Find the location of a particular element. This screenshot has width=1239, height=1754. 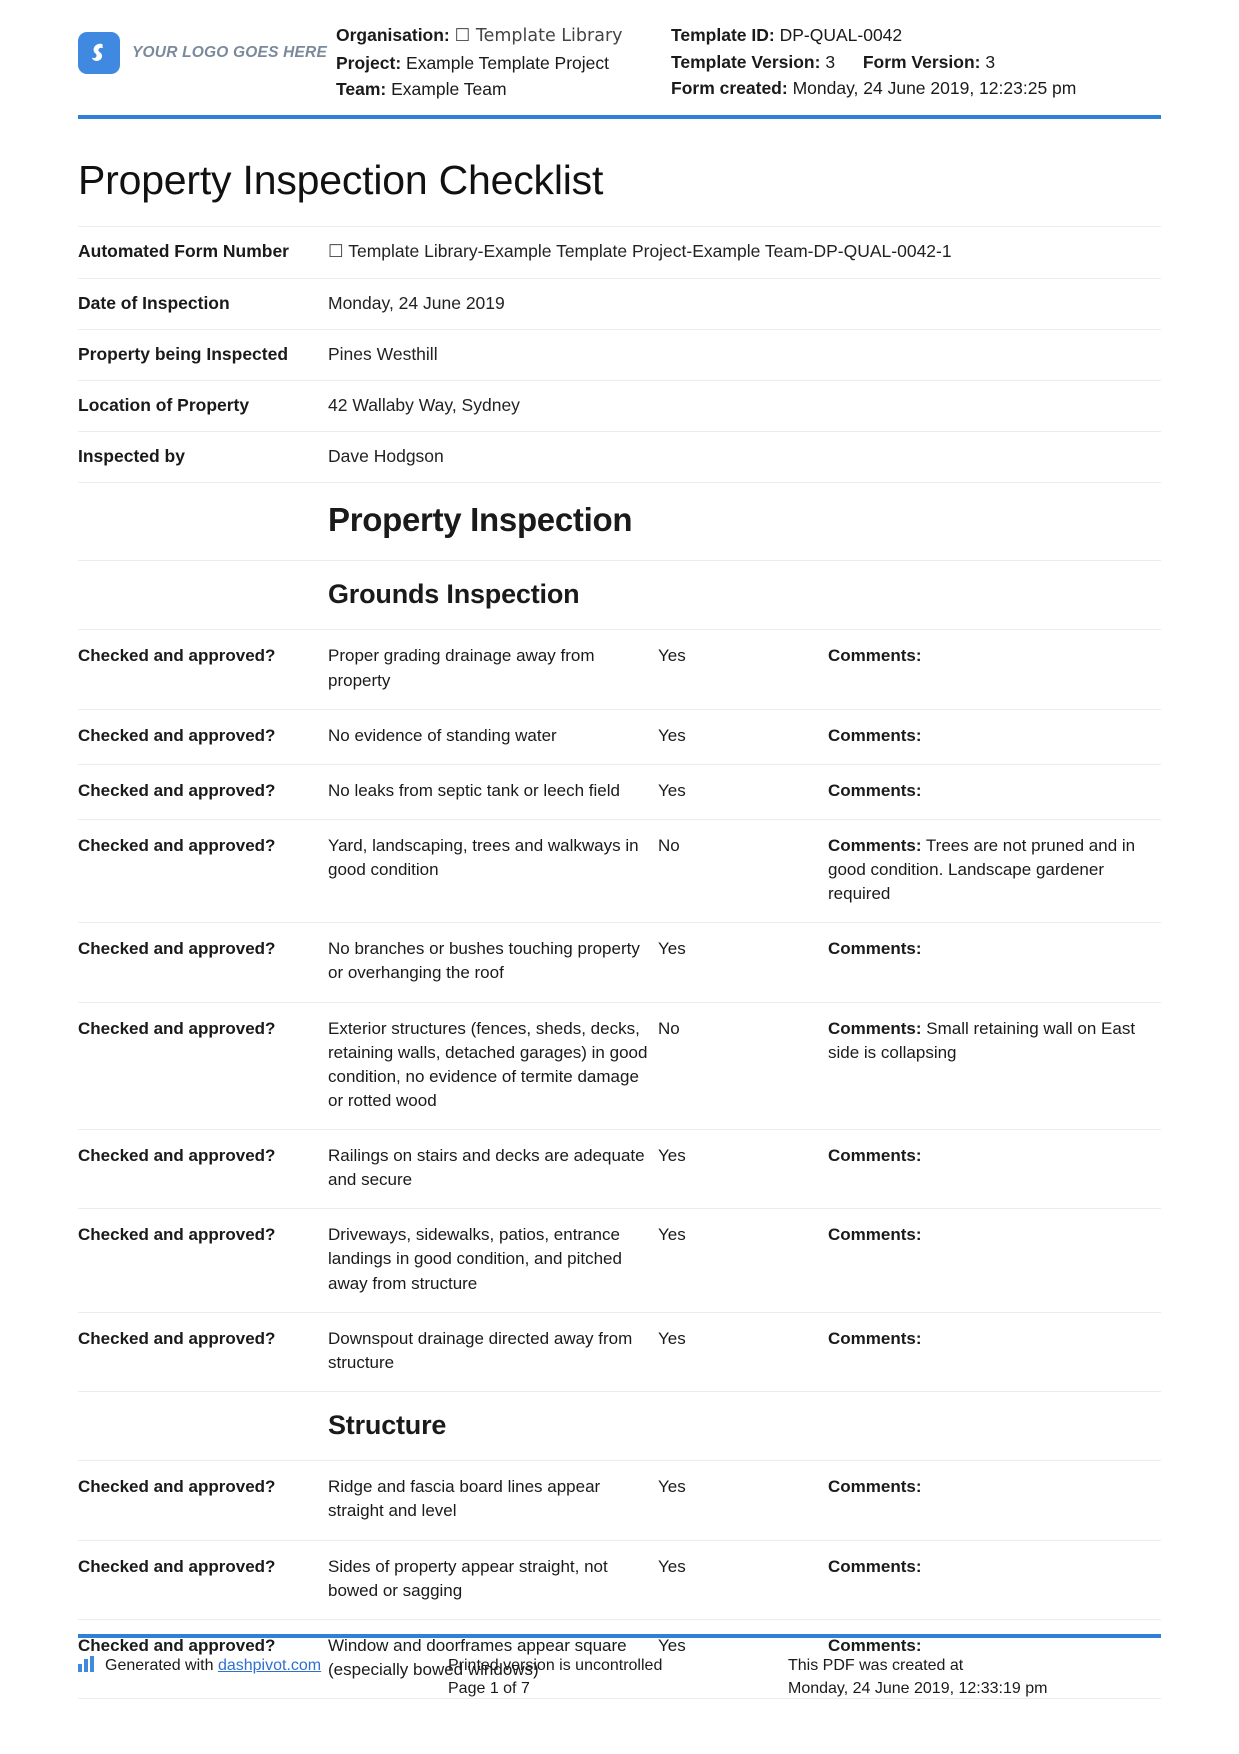

form-created-label: Form created: is located at coordinates (729, 88).